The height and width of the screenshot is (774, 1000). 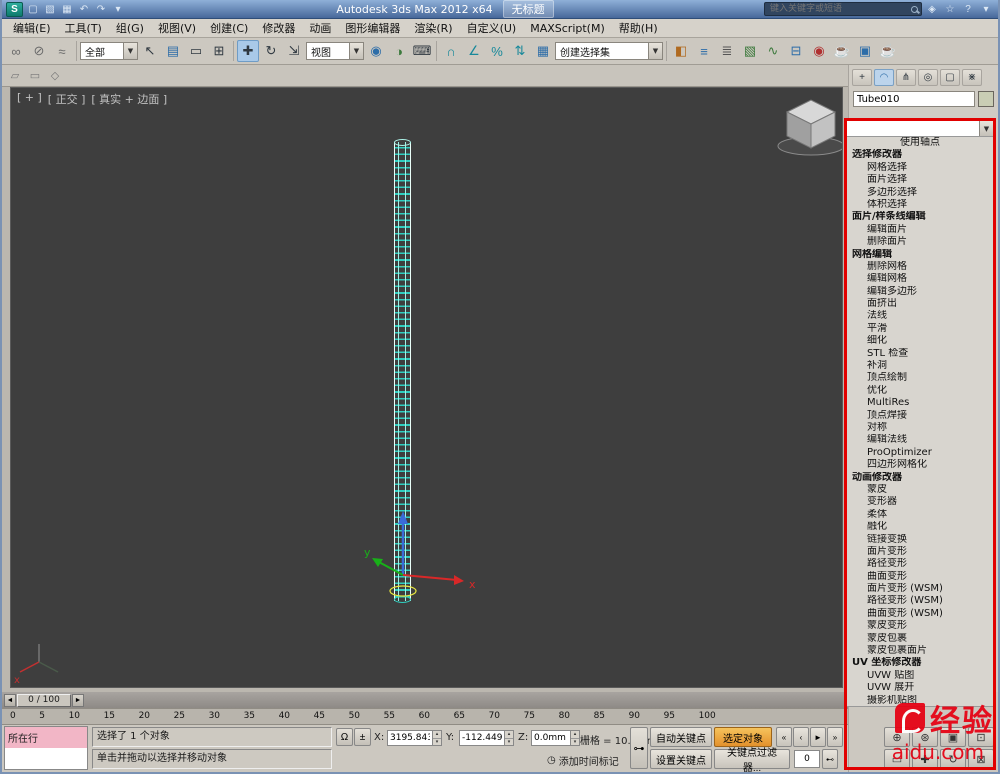 What do you see at coordinates (727, 51) in the screenshot?
I see `layer-manager-icon: ≣` at bounding box center [727, 51].